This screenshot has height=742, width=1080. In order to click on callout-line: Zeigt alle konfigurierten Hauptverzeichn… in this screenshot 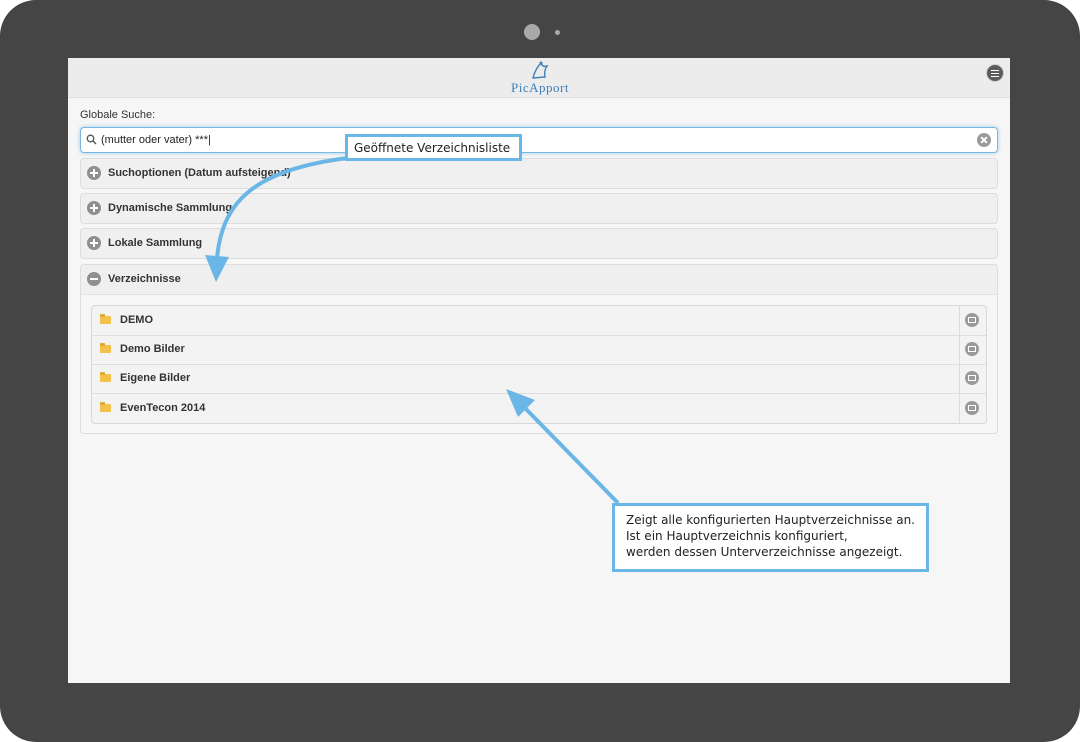, I will do `click(770, 520)`.